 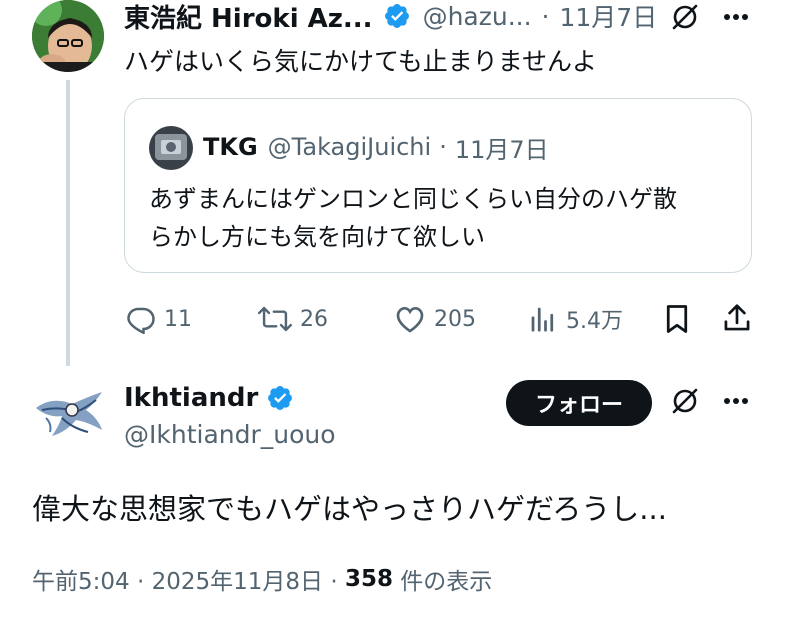 I want to click on reply-count: 11, so click(x=178, y=319).